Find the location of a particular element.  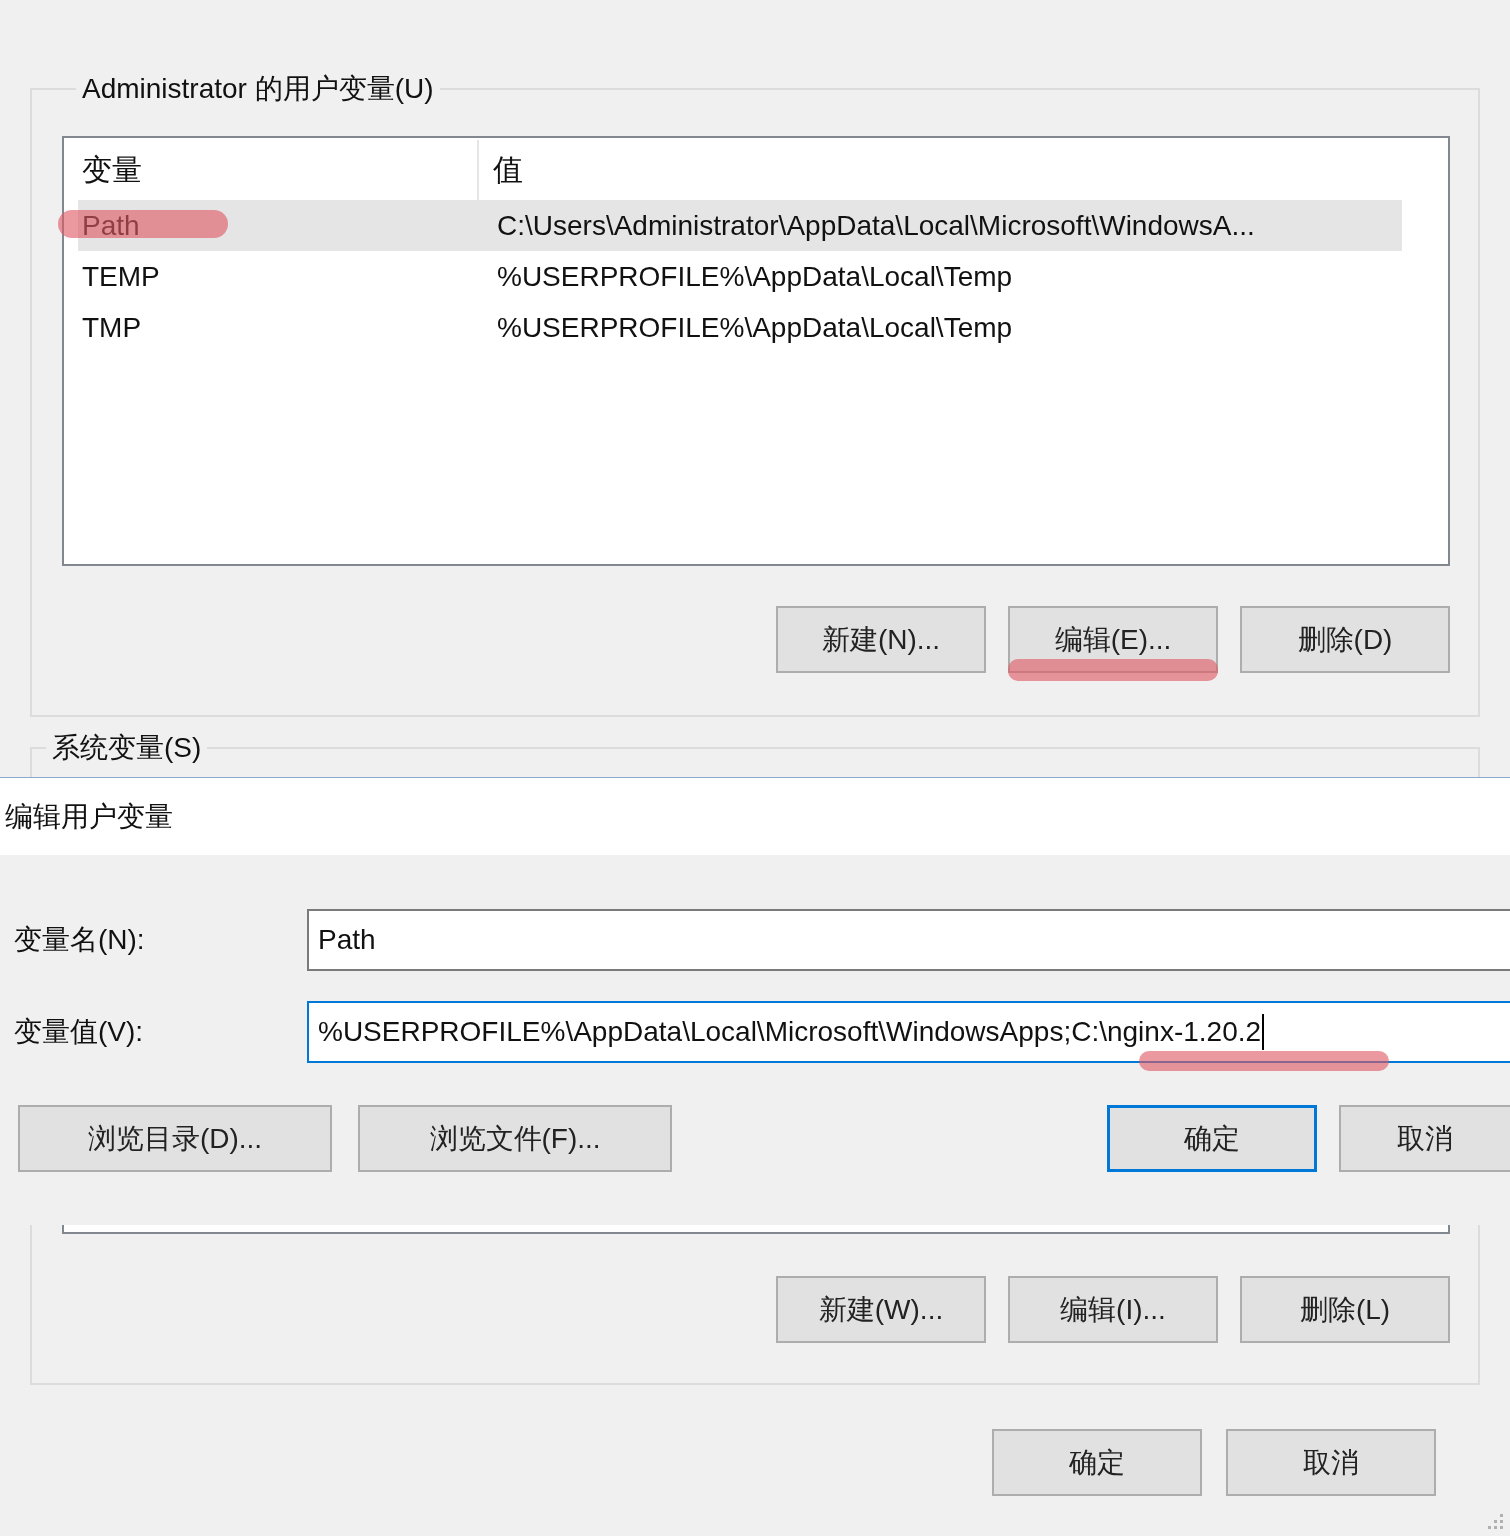

input-field: Path is located at coordinates (908, 940).